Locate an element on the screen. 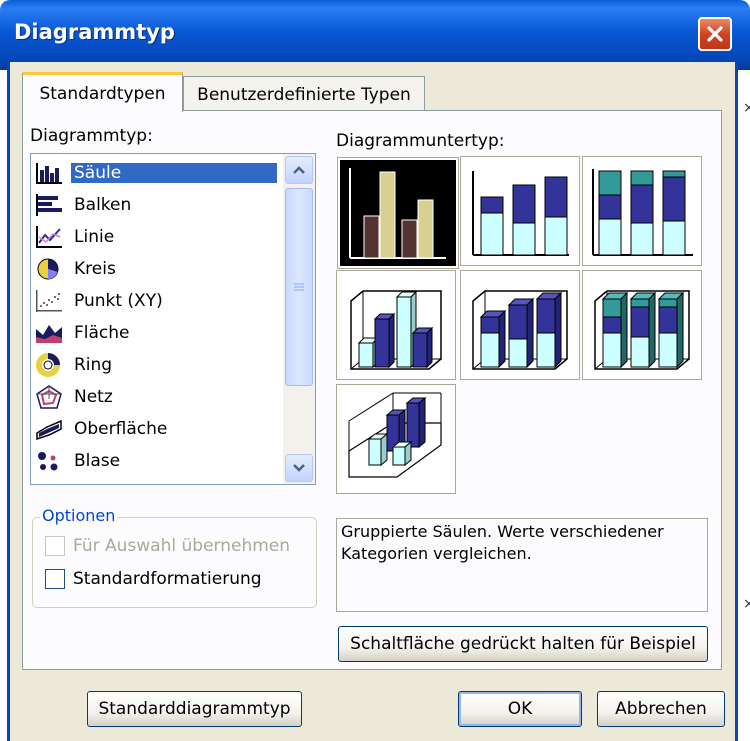 Image resolution: width=750 pixels, height=741 pixels. ok-label: OK is located at coordinates (520, 709).